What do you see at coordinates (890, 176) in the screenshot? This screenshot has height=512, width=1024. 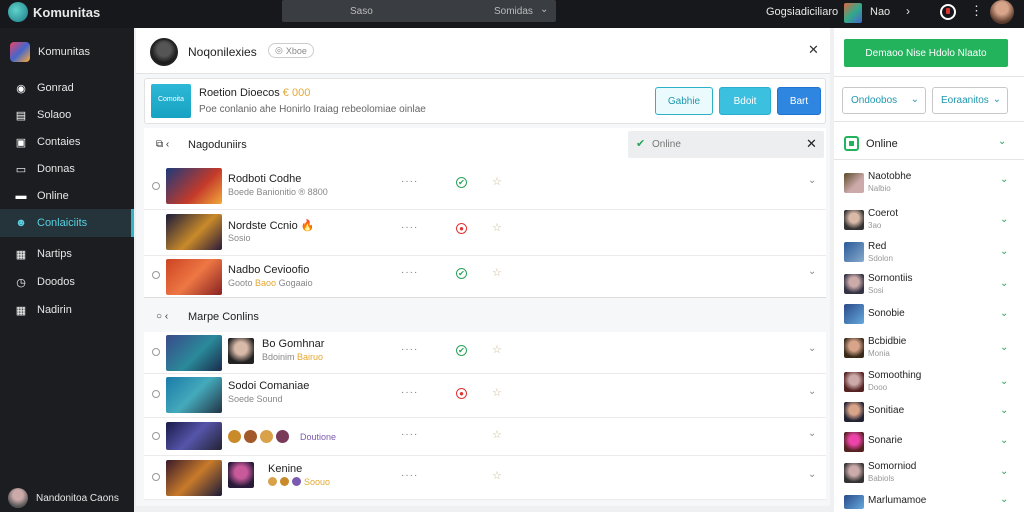 I see `friend-name: Naotobhe` at bounding box center [890, 176].